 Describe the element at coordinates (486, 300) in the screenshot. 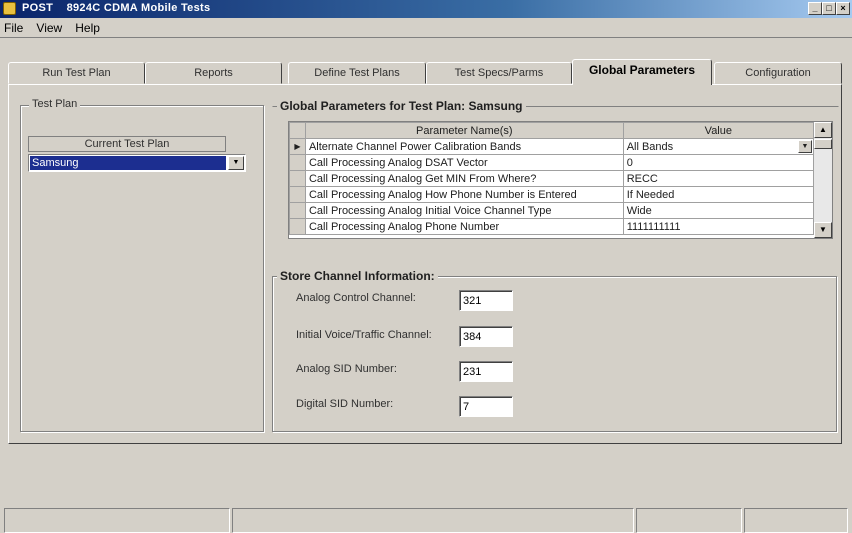

I see `analog-control-channel-input: 321` at that location.